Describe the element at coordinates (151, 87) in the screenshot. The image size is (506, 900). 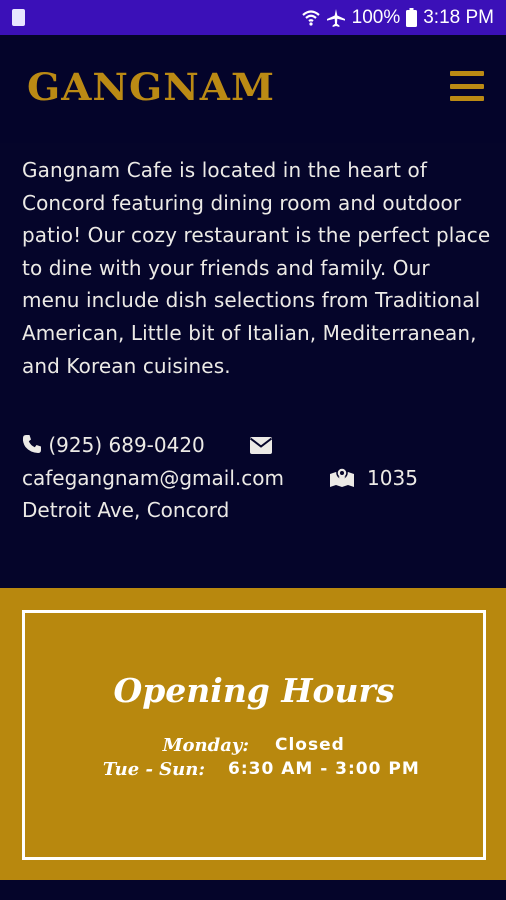
I see `site-logo: GANGNAM` at that location.